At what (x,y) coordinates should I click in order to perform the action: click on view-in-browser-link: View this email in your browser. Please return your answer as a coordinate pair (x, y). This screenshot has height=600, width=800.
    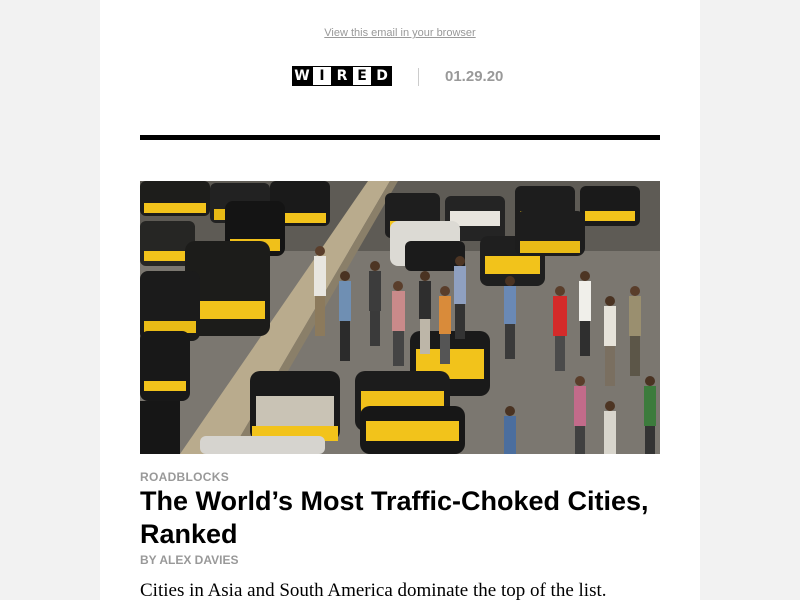
    Looking at the image, I should click on (400, 33).